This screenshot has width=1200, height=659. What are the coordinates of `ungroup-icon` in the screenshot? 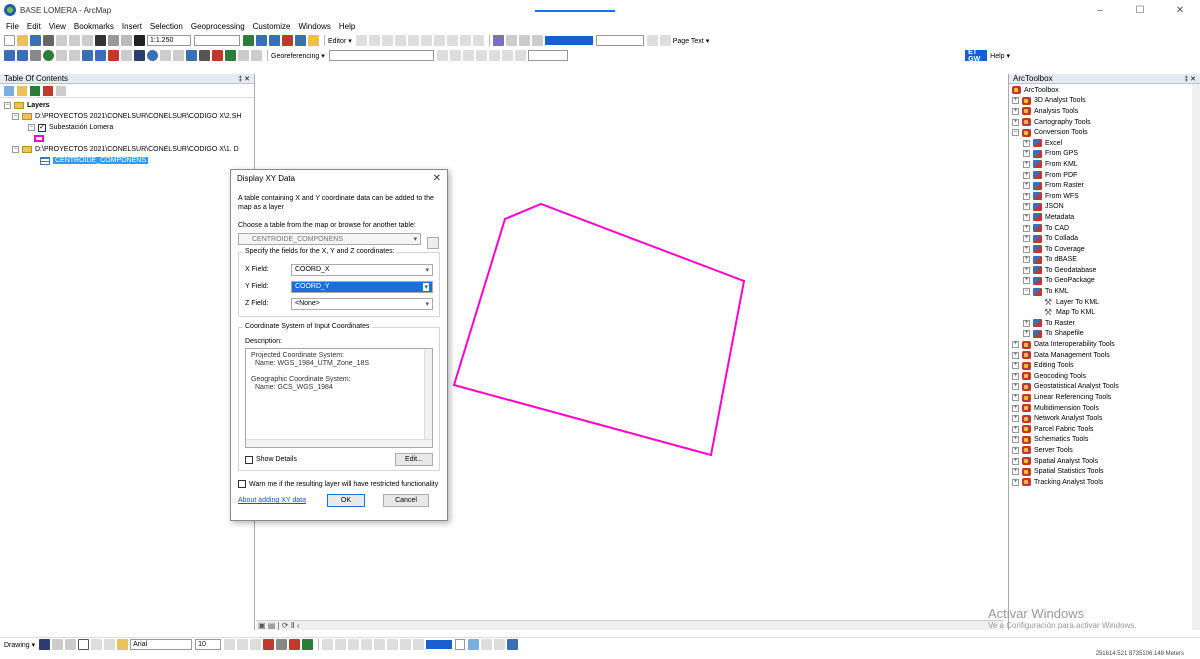 It's located at (393, 644).